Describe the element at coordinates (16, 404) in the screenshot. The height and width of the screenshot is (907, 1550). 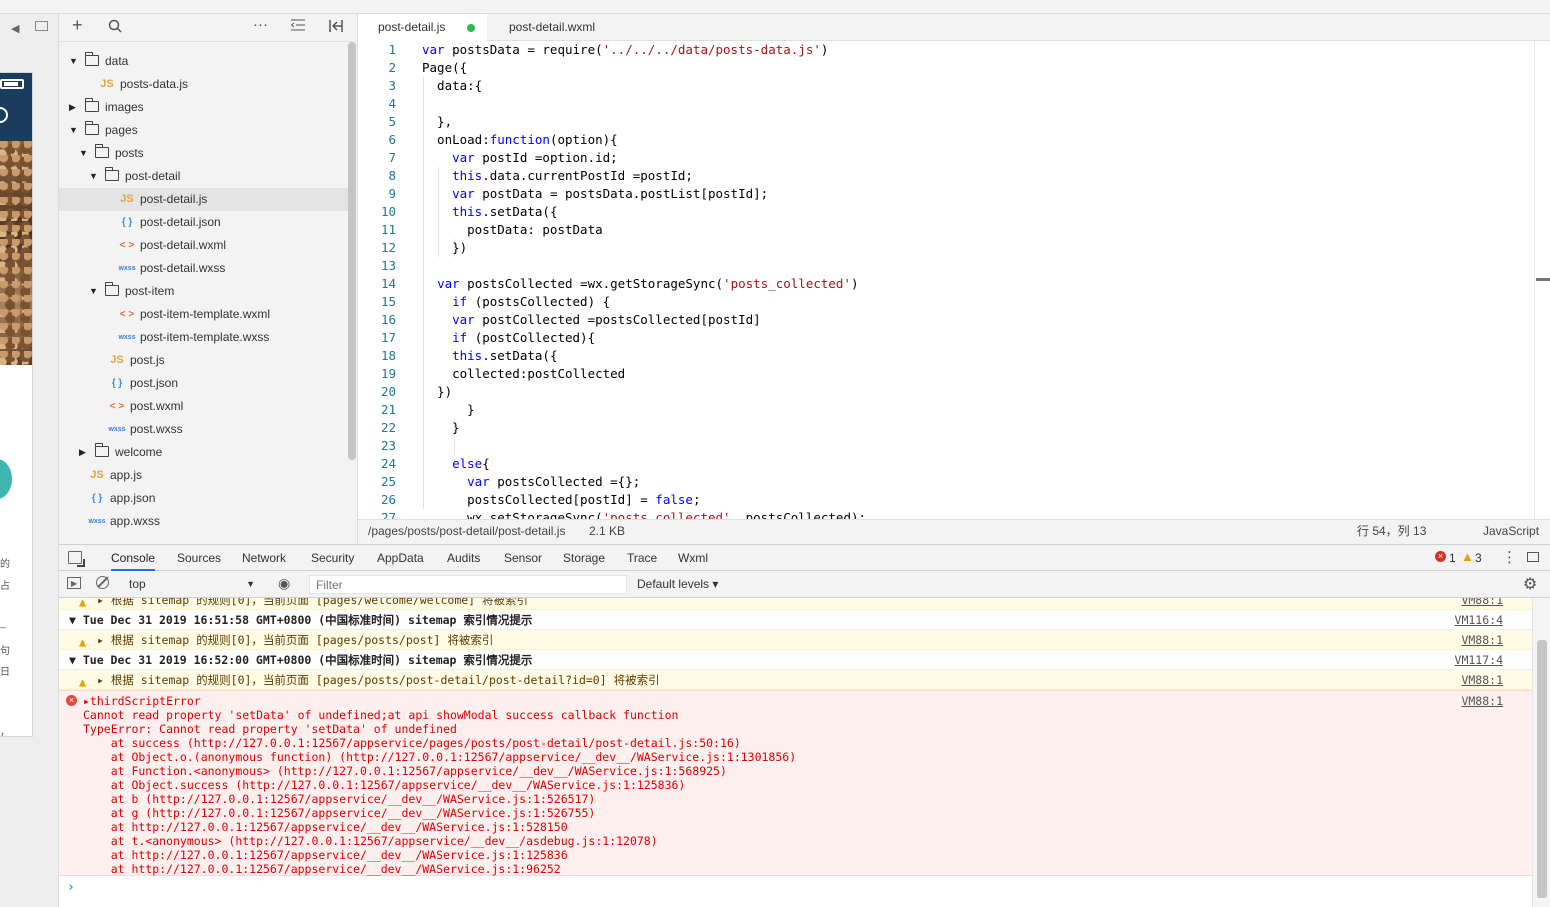
I see `phone-preview: 的占 _ 句日 ，` at that location.